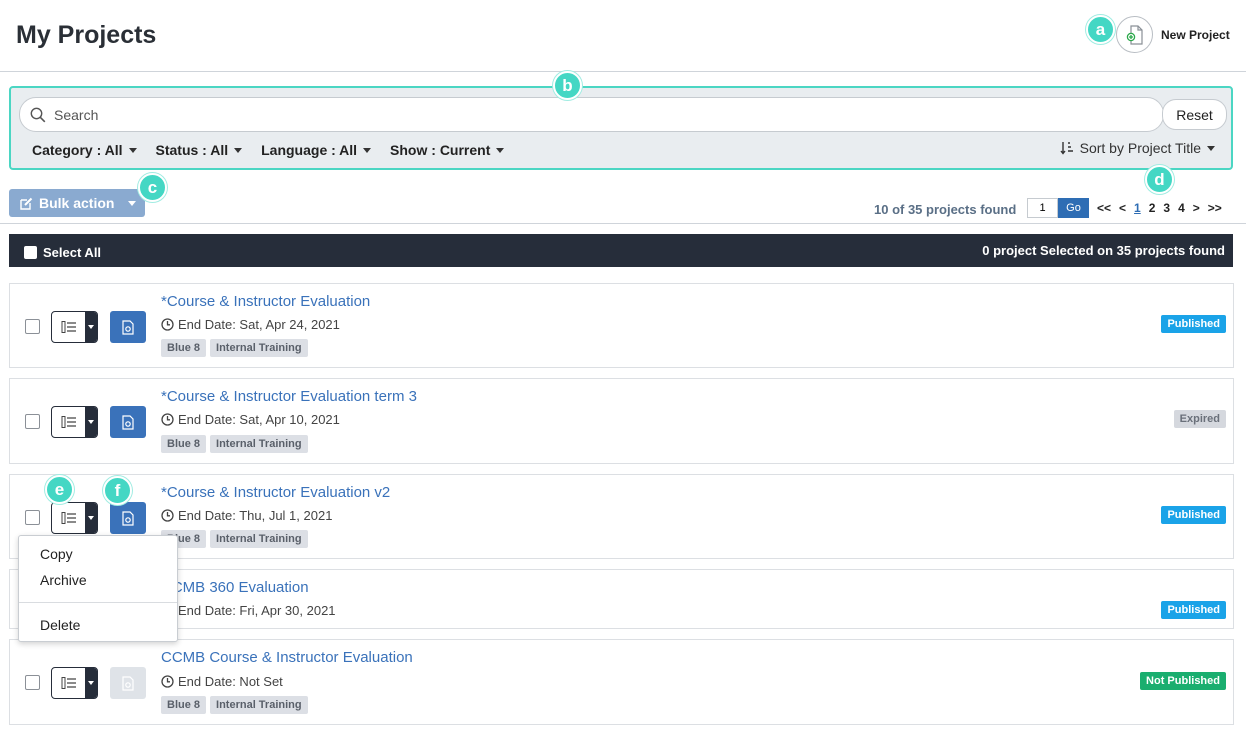  Describe the element at coordinates (255, 515) in the screenshot. I see `end-date-text: End Date: Thu, Jul 1, 2021` at that location.